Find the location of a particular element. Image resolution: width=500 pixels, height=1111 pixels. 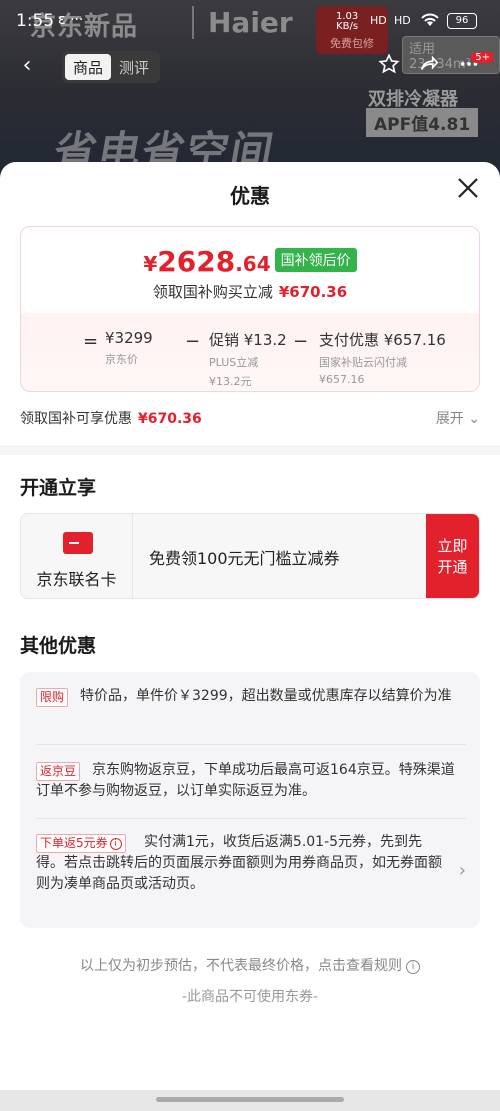

offer-tag: 返京豆 is located at coordinates (58, 771).